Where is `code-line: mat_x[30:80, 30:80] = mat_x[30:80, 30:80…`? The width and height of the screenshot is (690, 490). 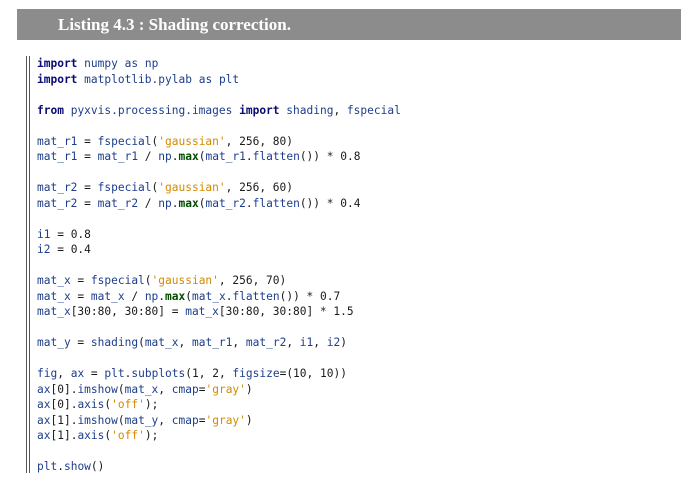 code-line: mat_x[30:80, 30:80] = mat_x[30:80, 30:80… is located at coordinates (219, 312).